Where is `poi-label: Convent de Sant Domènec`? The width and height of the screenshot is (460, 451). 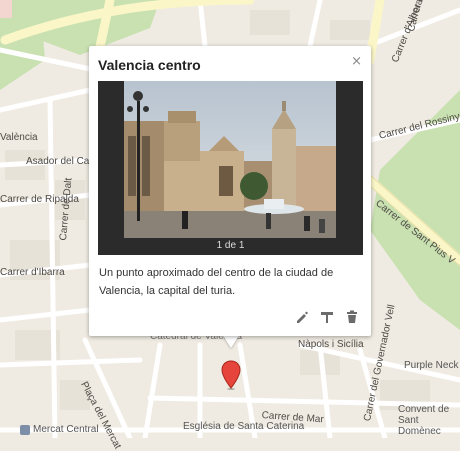
poi-label: Convent de Sant Domènec is located at coordinates (424, 420).